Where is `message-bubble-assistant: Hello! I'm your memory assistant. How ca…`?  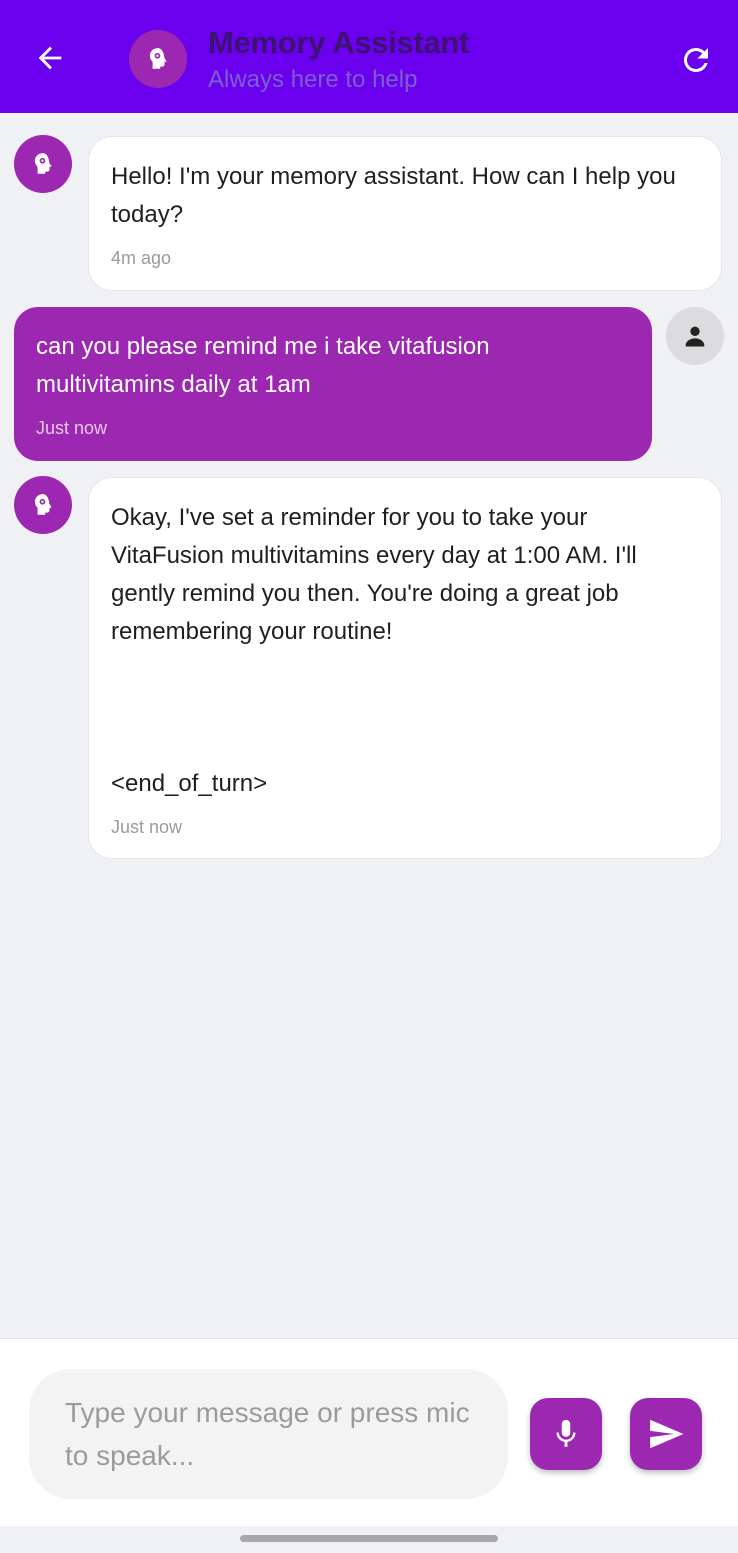 message-bubble-assistant: Hello! I'm your memory assistant. How ca… is located at coordinates (405, 213).